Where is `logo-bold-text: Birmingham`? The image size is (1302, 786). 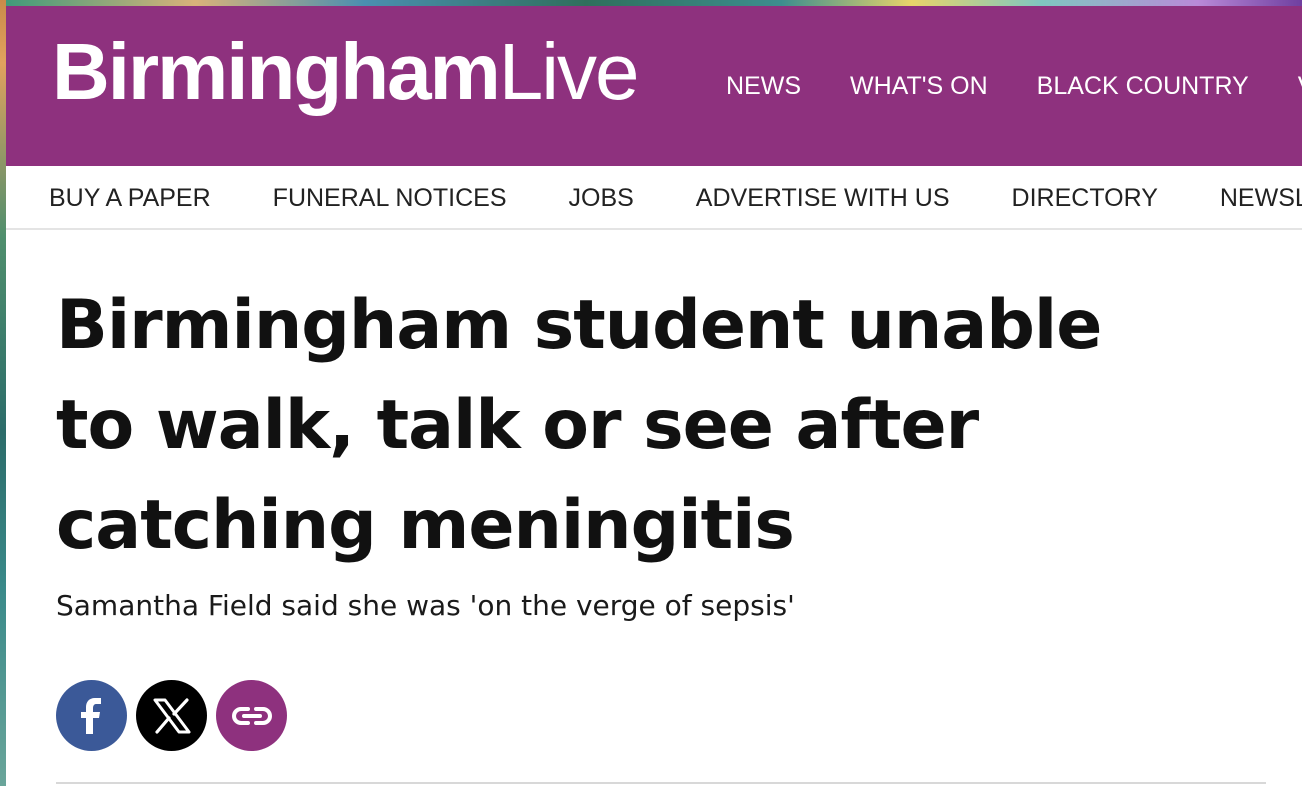 logo-bold-text: Birmingham is located at coordinates (276, 71).